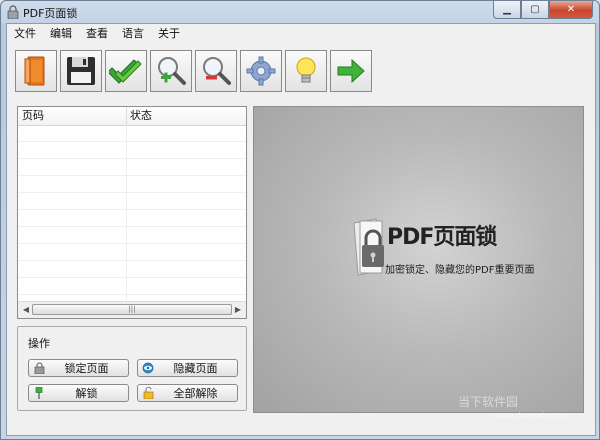  Describe the element at coordinates (531, 415) in the screenshot. I see `watermark-url: www.downxia.com` at that location.